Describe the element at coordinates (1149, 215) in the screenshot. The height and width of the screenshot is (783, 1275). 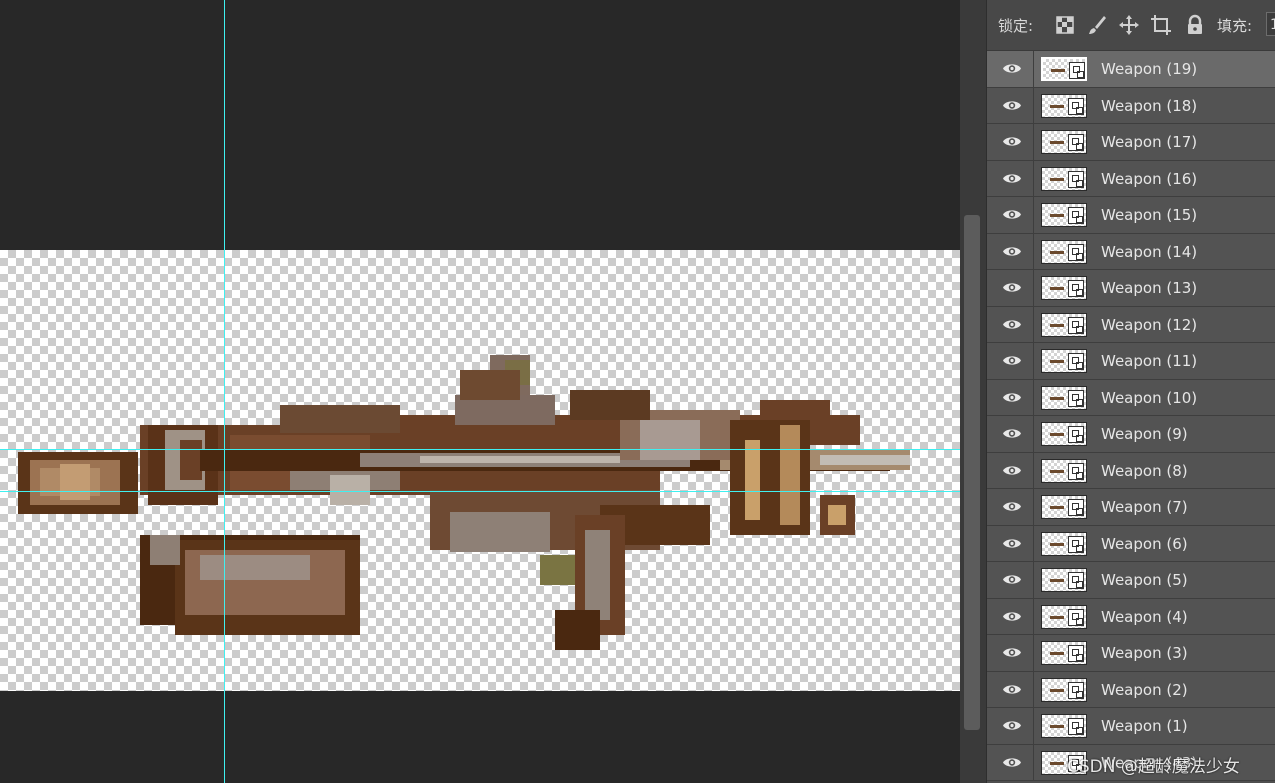
I see `layer-name: Weapon (15)` at that location.